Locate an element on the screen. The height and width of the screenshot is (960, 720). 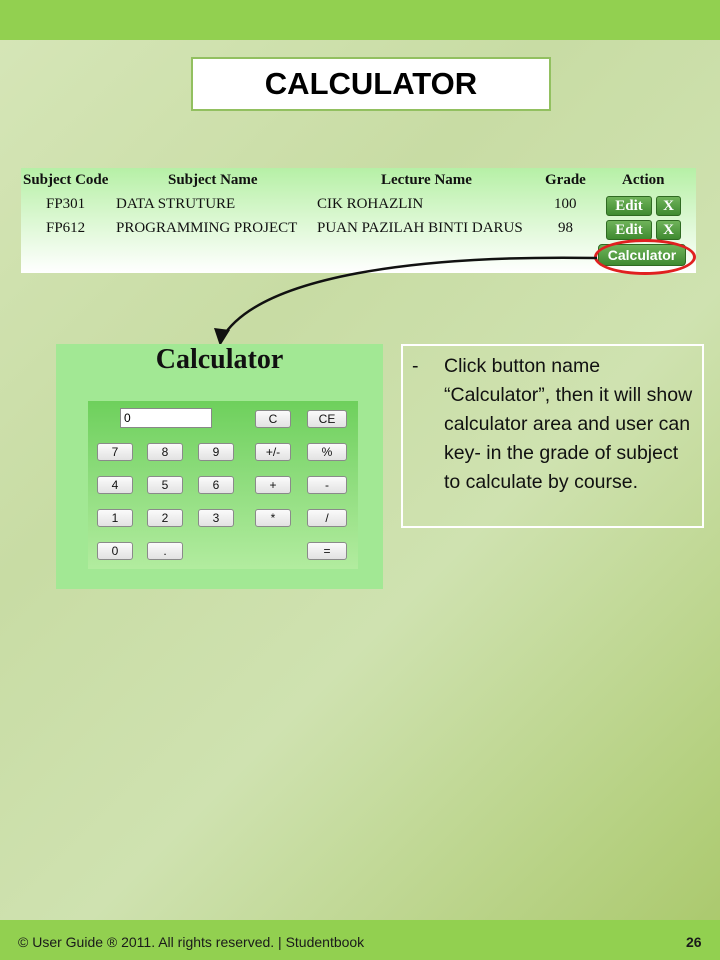
subtract-button: - is located at coordinates (327, 485).